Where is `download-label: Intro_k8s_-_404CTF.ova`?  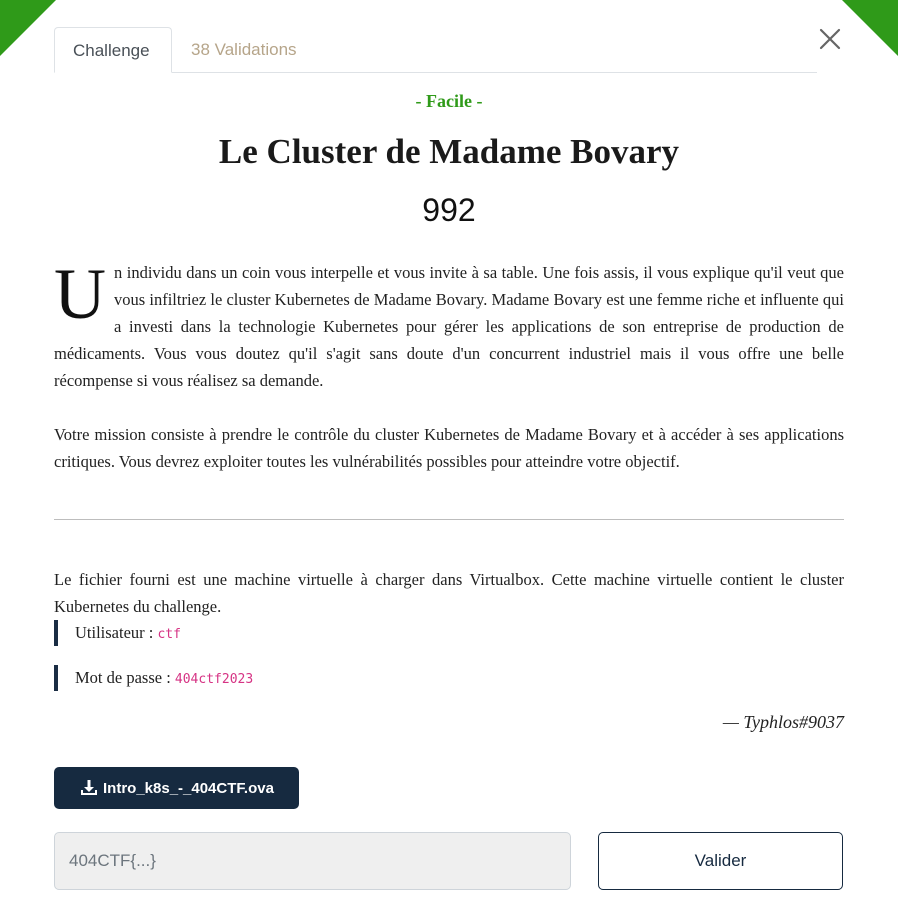
download-label: Intro_k8s_-_404CTF.ova is located at coordinates (188, 788).